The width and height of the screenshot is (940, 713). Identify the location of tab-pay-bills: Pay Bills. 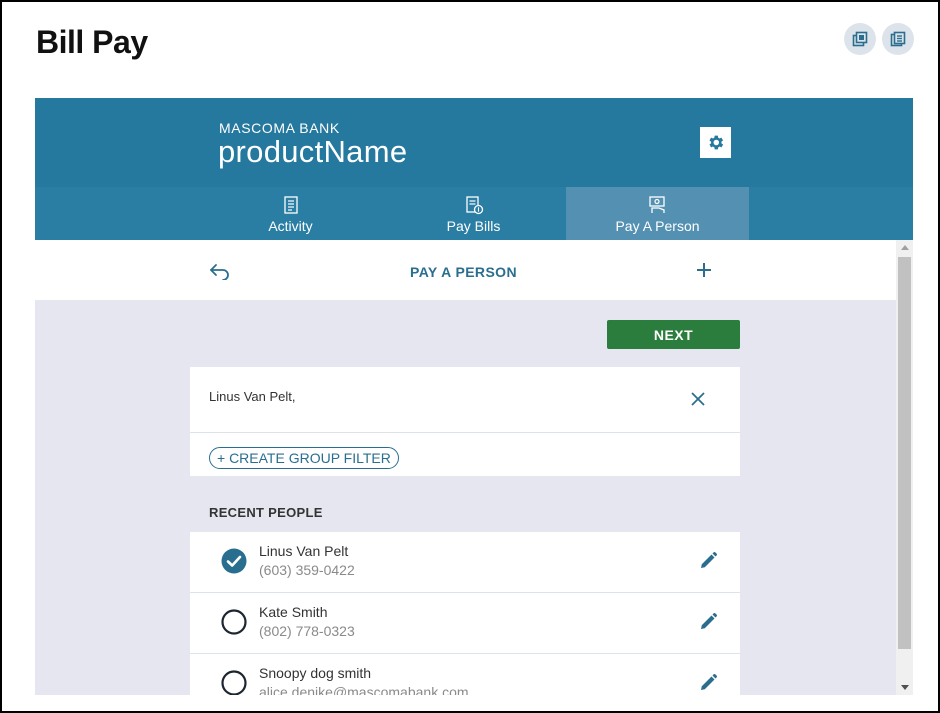
(473, 213).